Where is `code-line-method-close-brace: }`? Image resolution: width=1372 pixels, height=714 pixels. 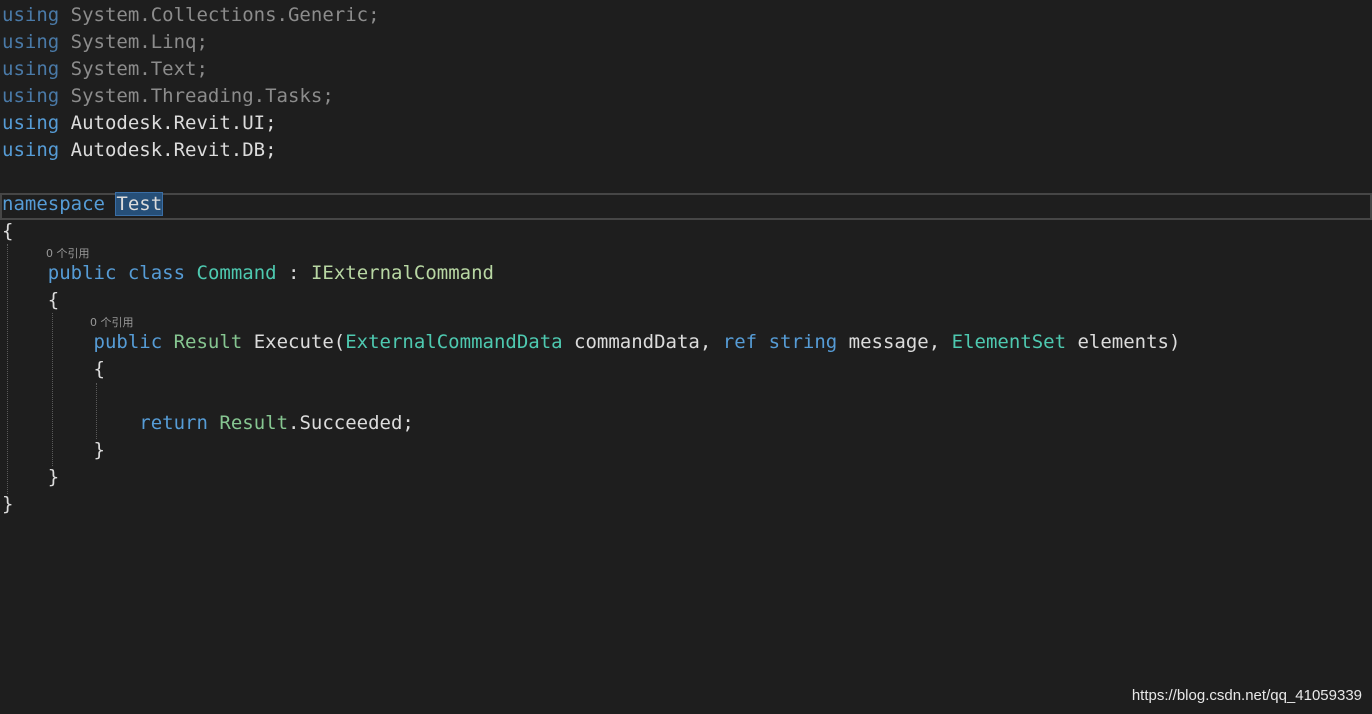 code-line-method-close-brace: } is located at coordinates (53, 450).